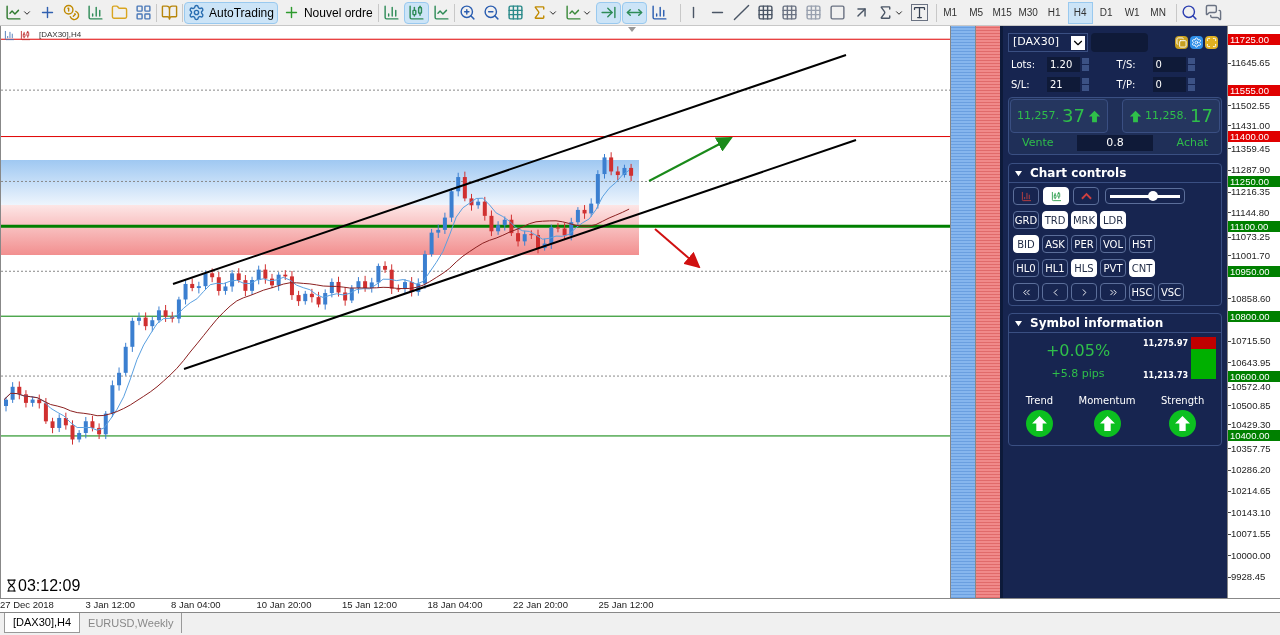  Describe the element at coordinates (1113, 244) in the screenshot. I see `toggle-button: VOL` at that location.